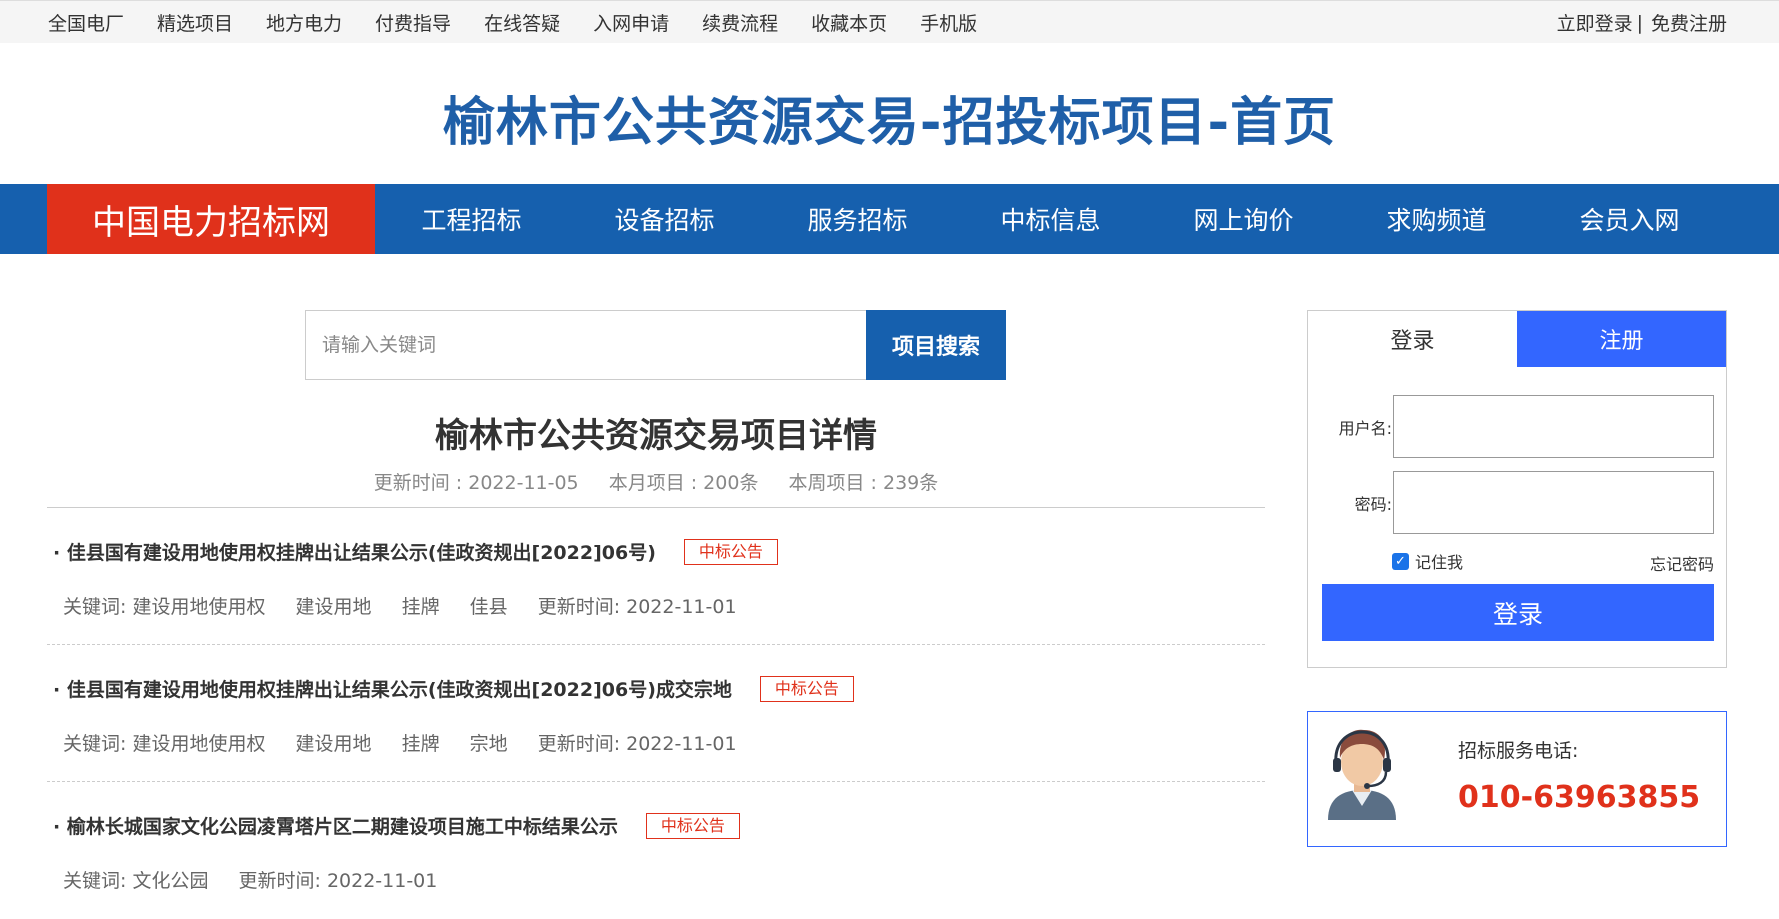 The width and height of the screenshot is (1779, 919). Describe the element at coordinates (631, 22) in the screenshot. I see `top-link-5: 入网申请` at that location.